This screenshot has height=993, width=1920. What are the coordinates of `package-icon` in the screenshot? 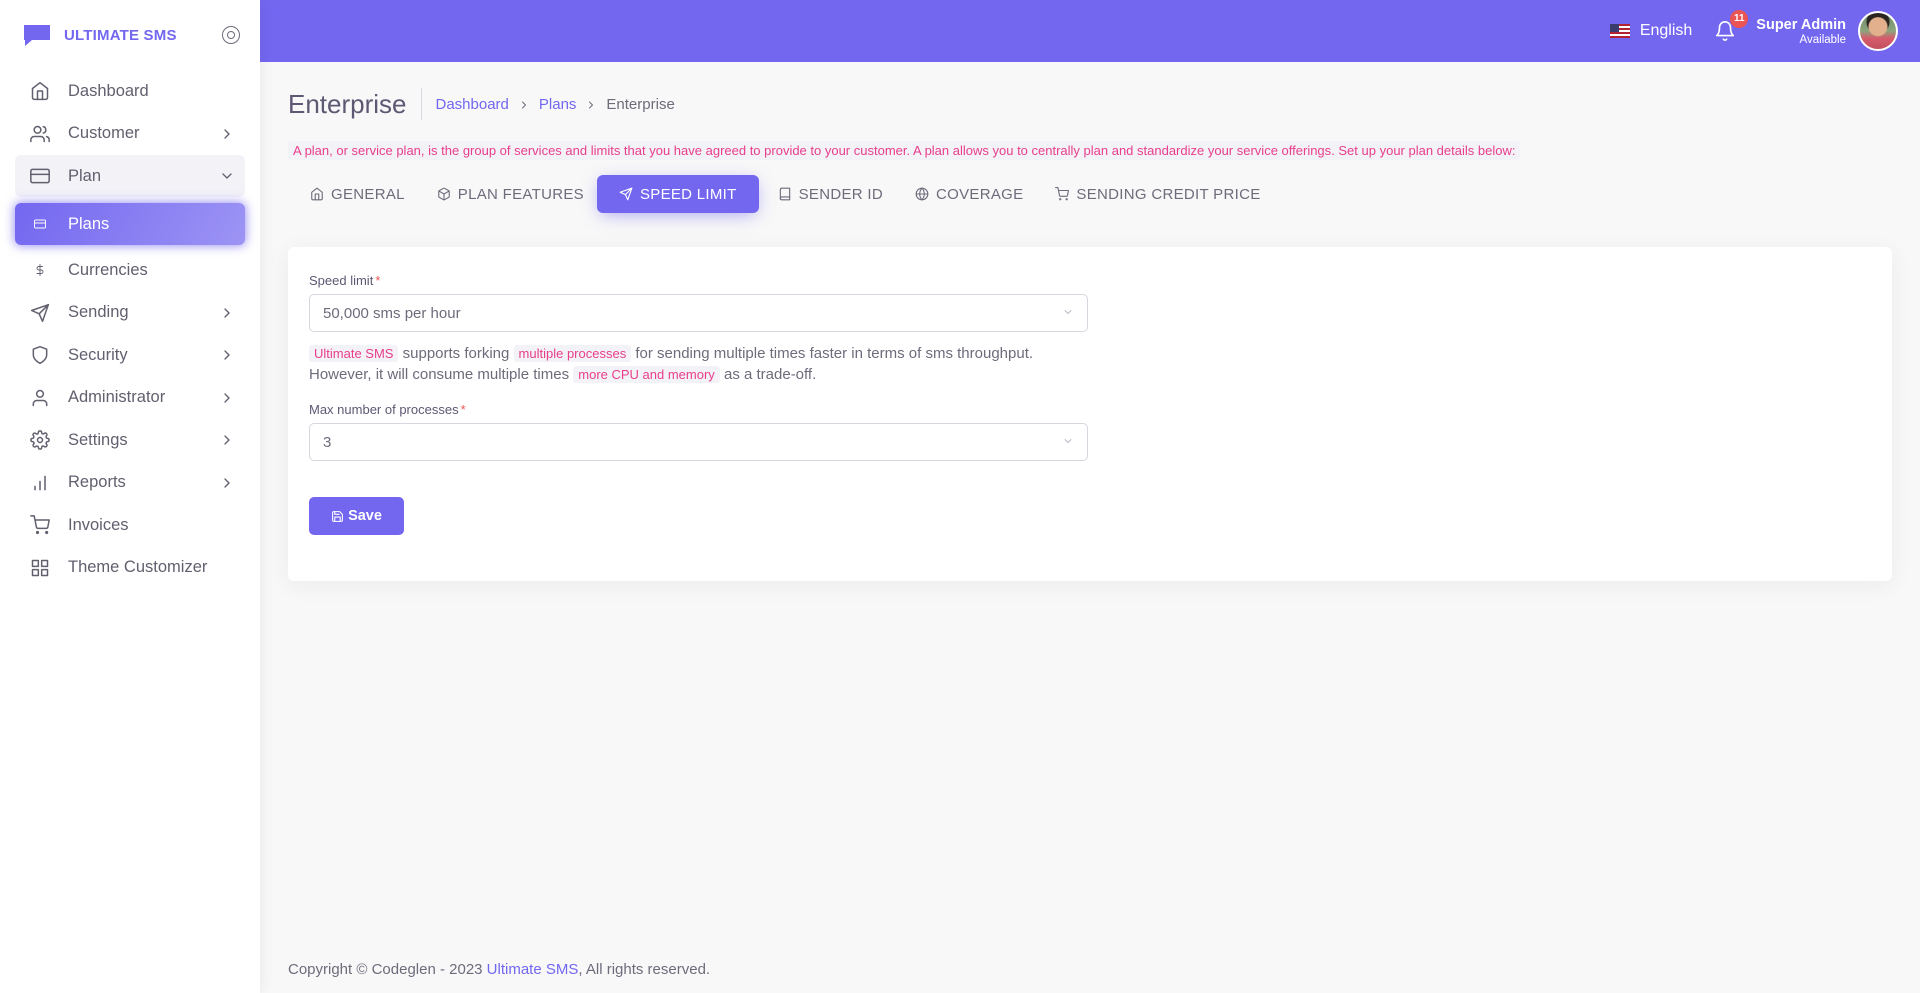 It's located at (444, 194).